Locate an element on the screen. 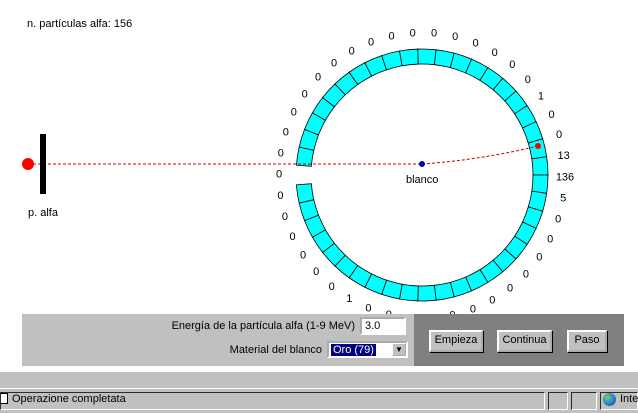 The width and height of the screenshot is (638, 413). detector-count: 13 is located at coordinates (563, 156).